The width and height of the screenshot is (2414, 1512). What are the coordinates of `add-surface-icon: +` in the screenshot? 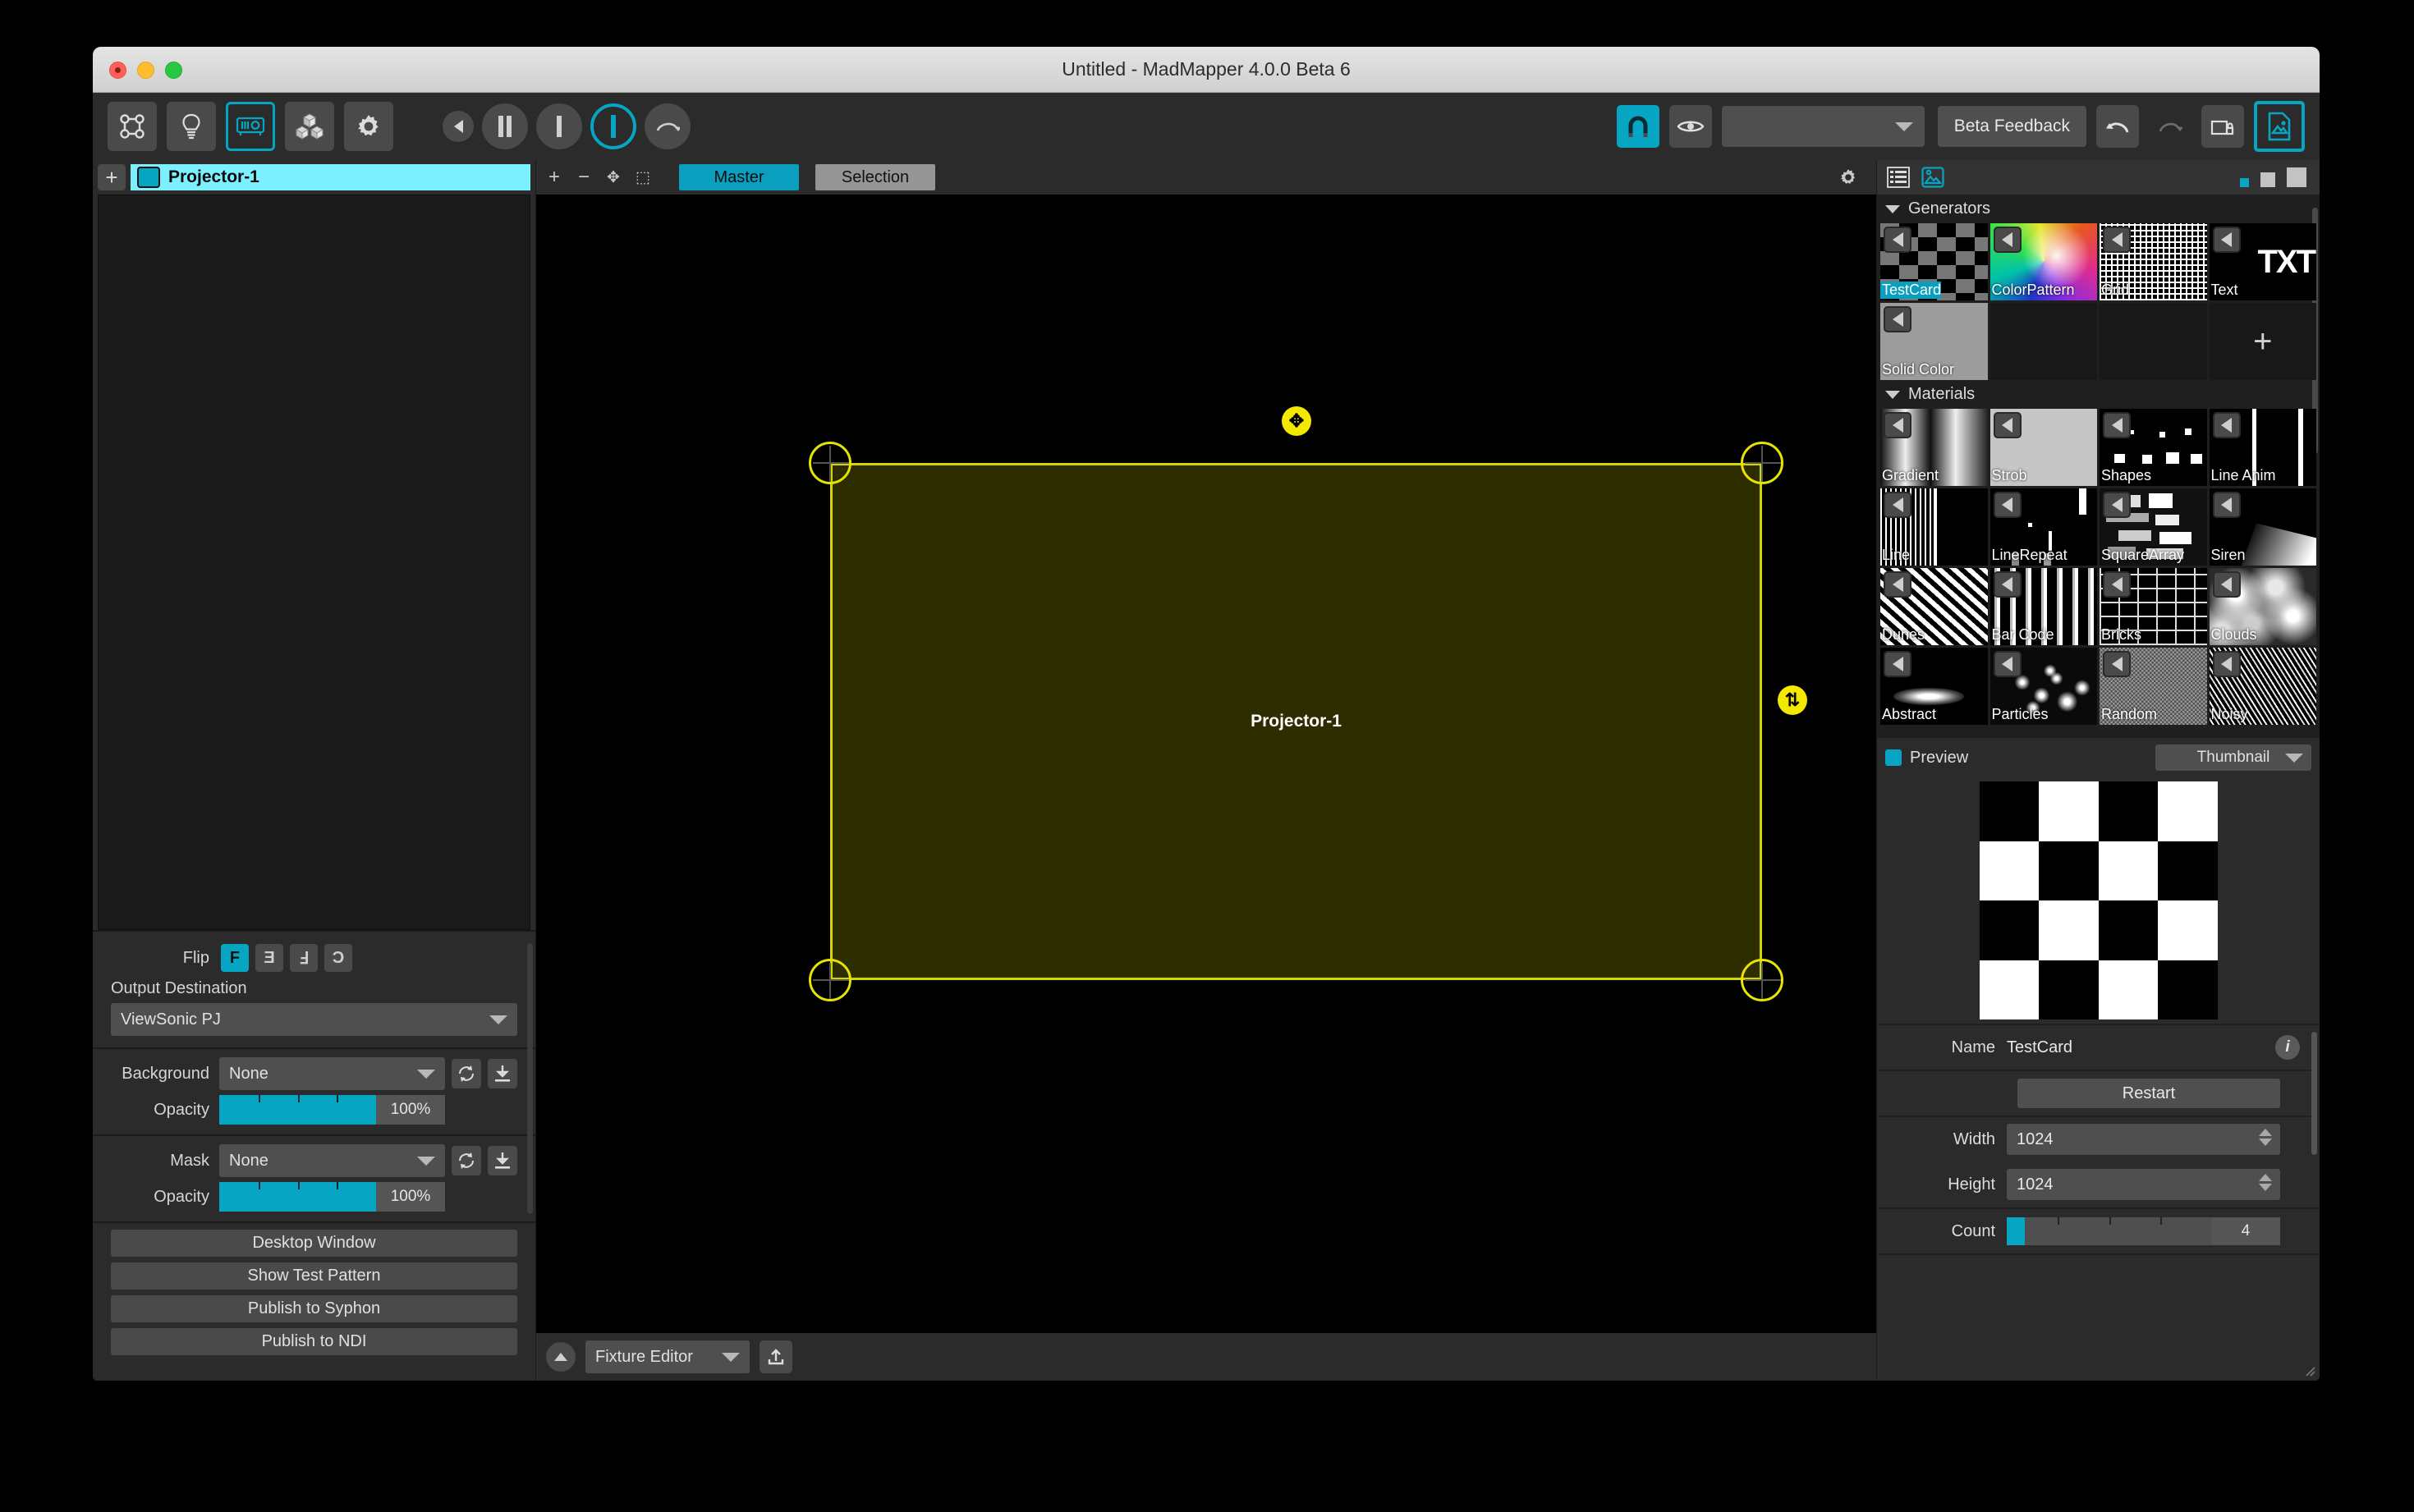 It's located at (555, 177).